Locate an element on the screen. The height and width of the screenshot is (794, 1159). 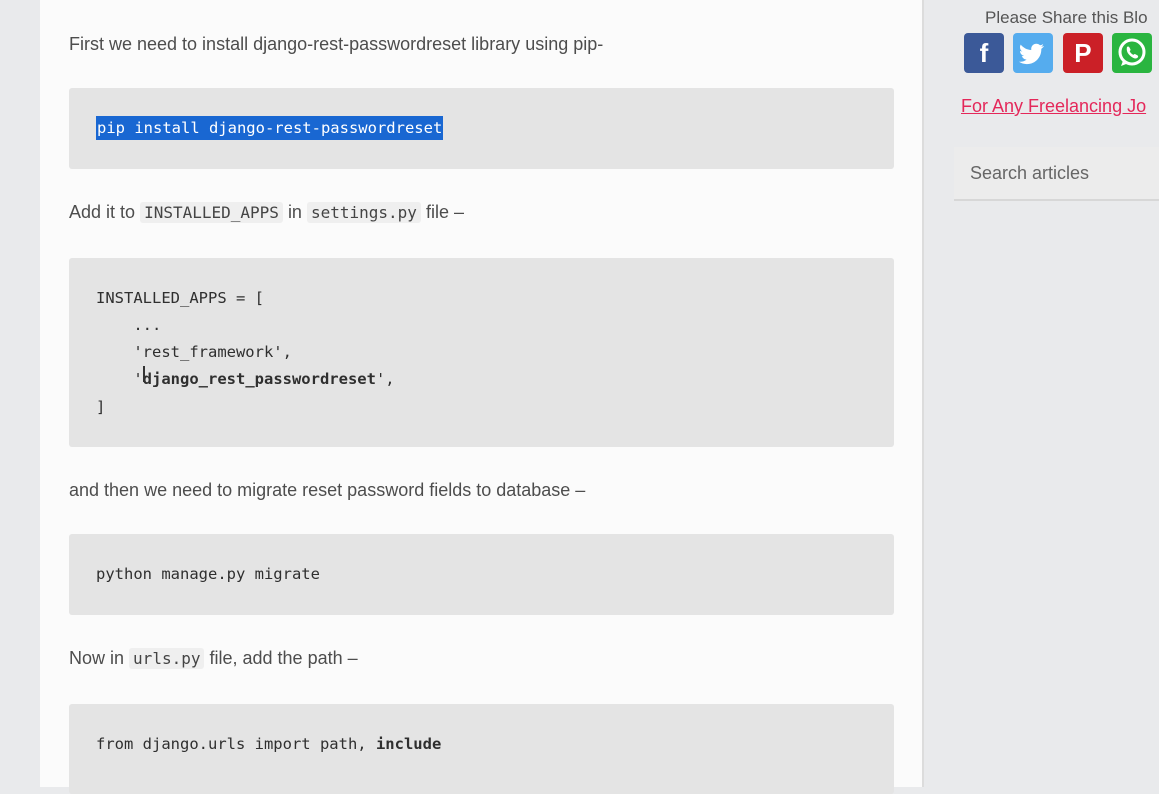
code-line: INSTALLED_APPS = [ is located at coordinates (180, 298).